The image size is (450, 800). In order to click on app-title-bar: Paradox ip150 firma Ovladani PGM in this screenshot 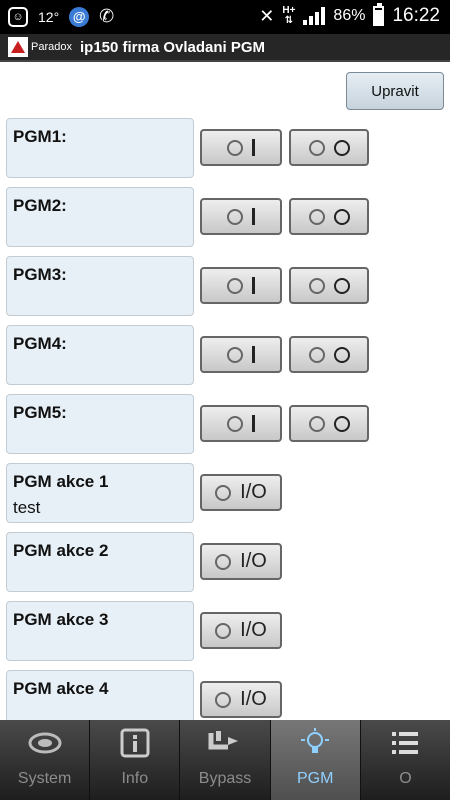, I will do `click(225, 48)`.